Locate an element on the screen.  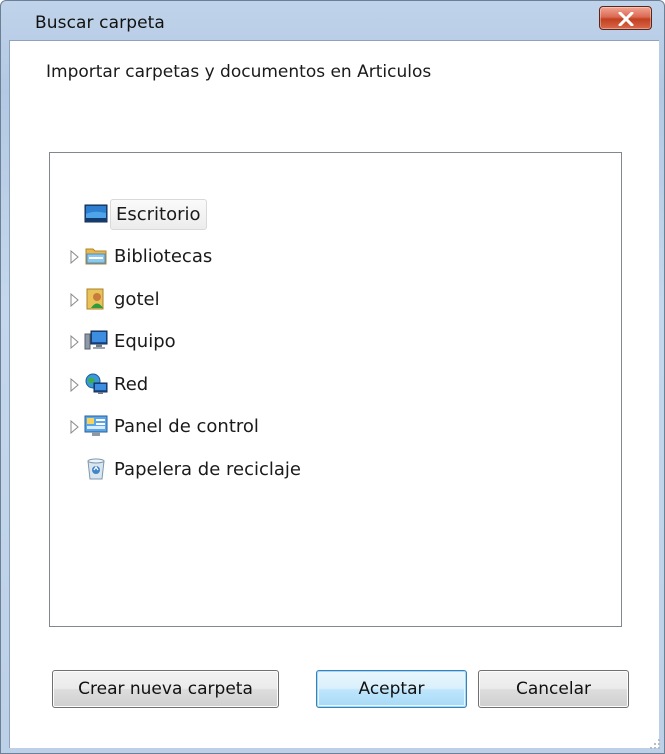
tree-item-escritorio: Escritorio is located at coordinates (190, 214).